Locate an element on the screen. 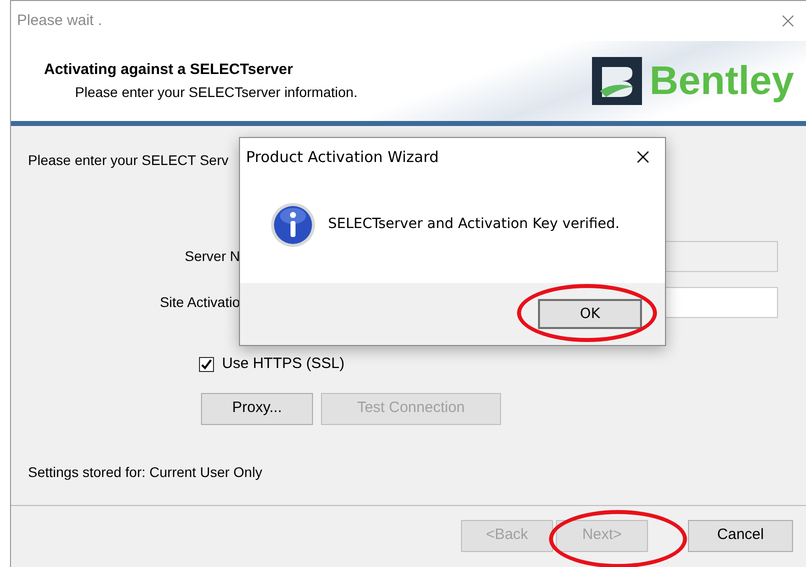  dialog-message: SELECTserver and Activation Key verified. is located at coordinates (474, 224).